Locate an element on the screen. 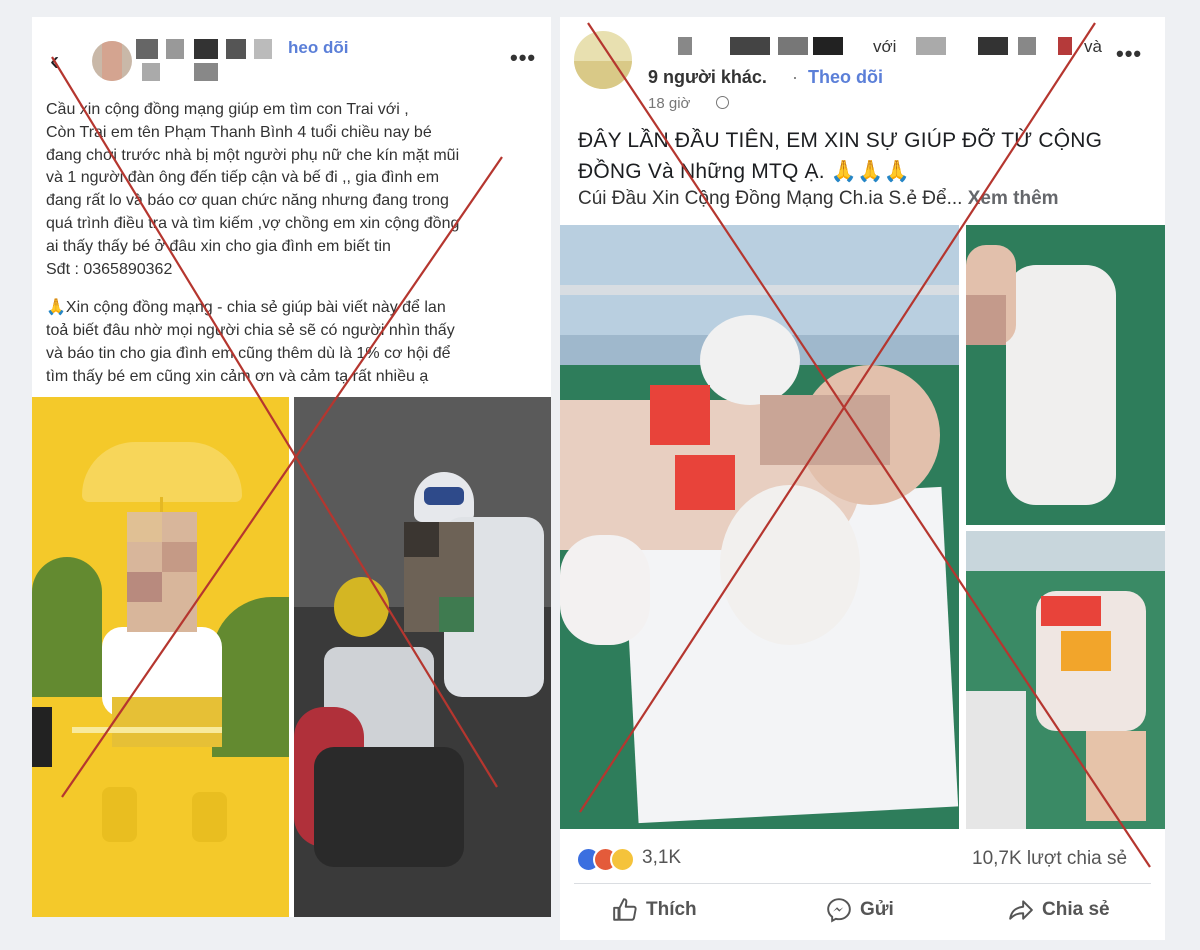 This screenshot has width=1200, height=950. send-button: Gửi is located at coordinates (860, 910).